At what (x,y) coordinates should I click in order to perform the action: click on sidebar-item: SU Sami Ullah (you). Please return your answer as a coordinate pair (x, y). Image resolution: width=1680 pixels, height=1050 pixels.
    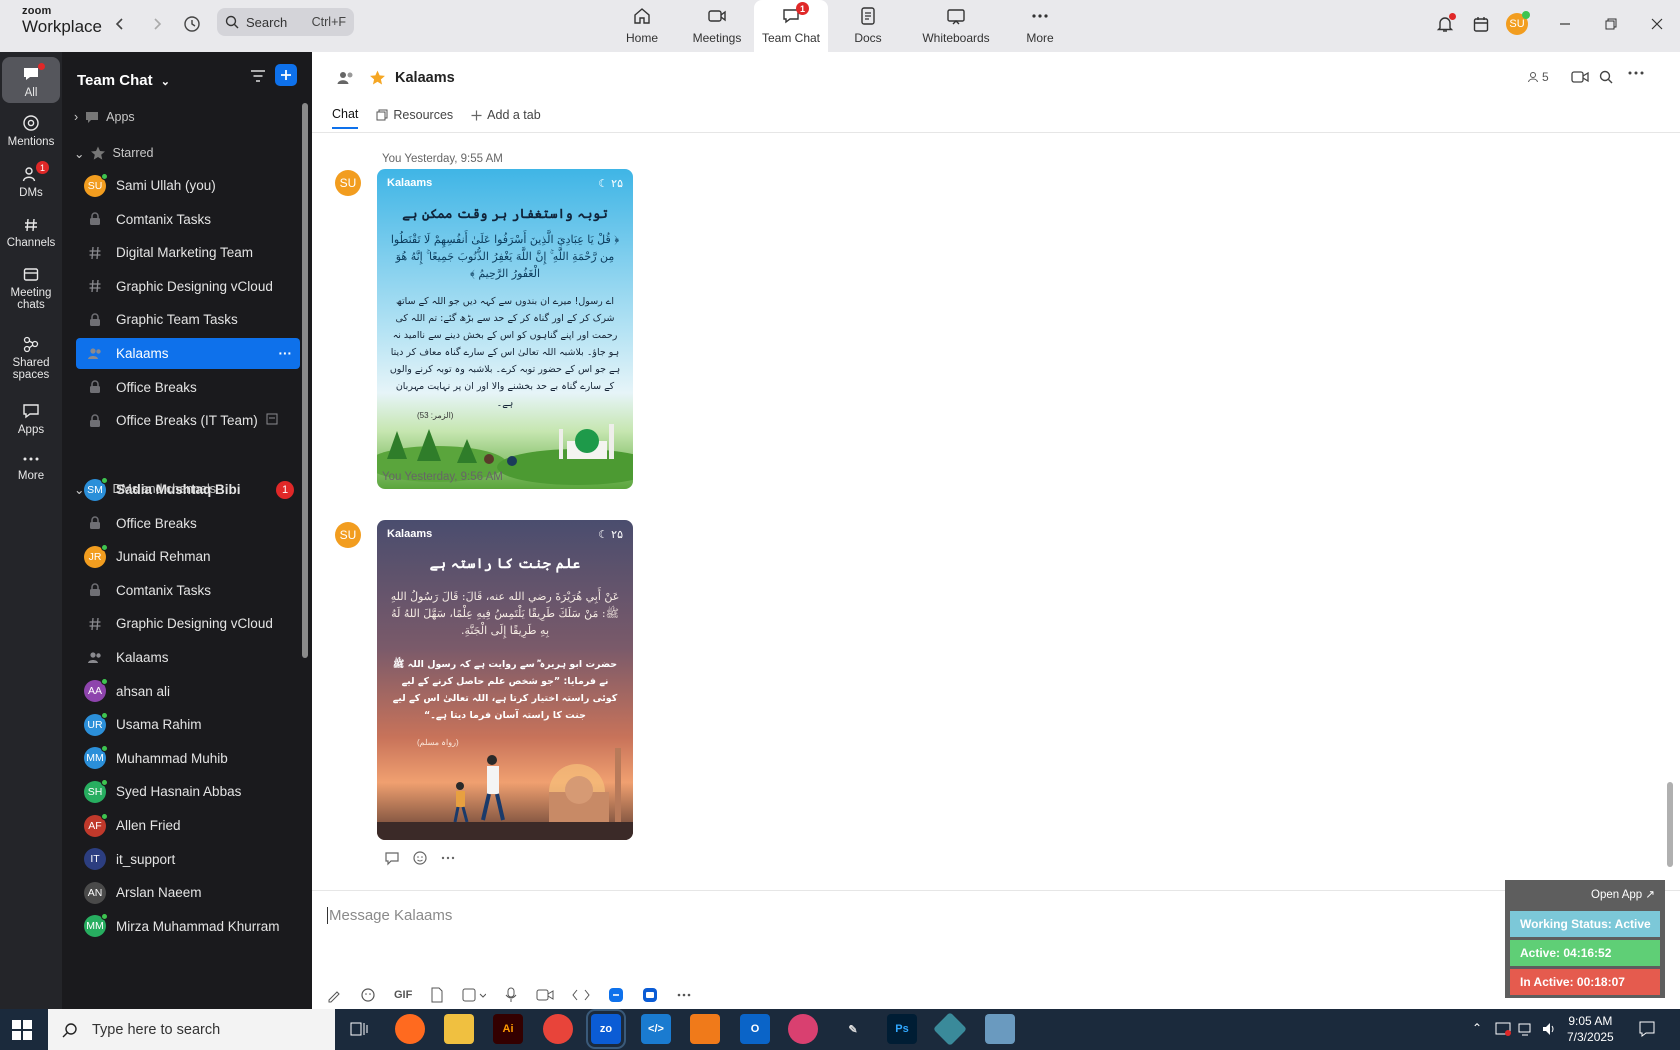
    Looking at the image, I should click on (188, 185).